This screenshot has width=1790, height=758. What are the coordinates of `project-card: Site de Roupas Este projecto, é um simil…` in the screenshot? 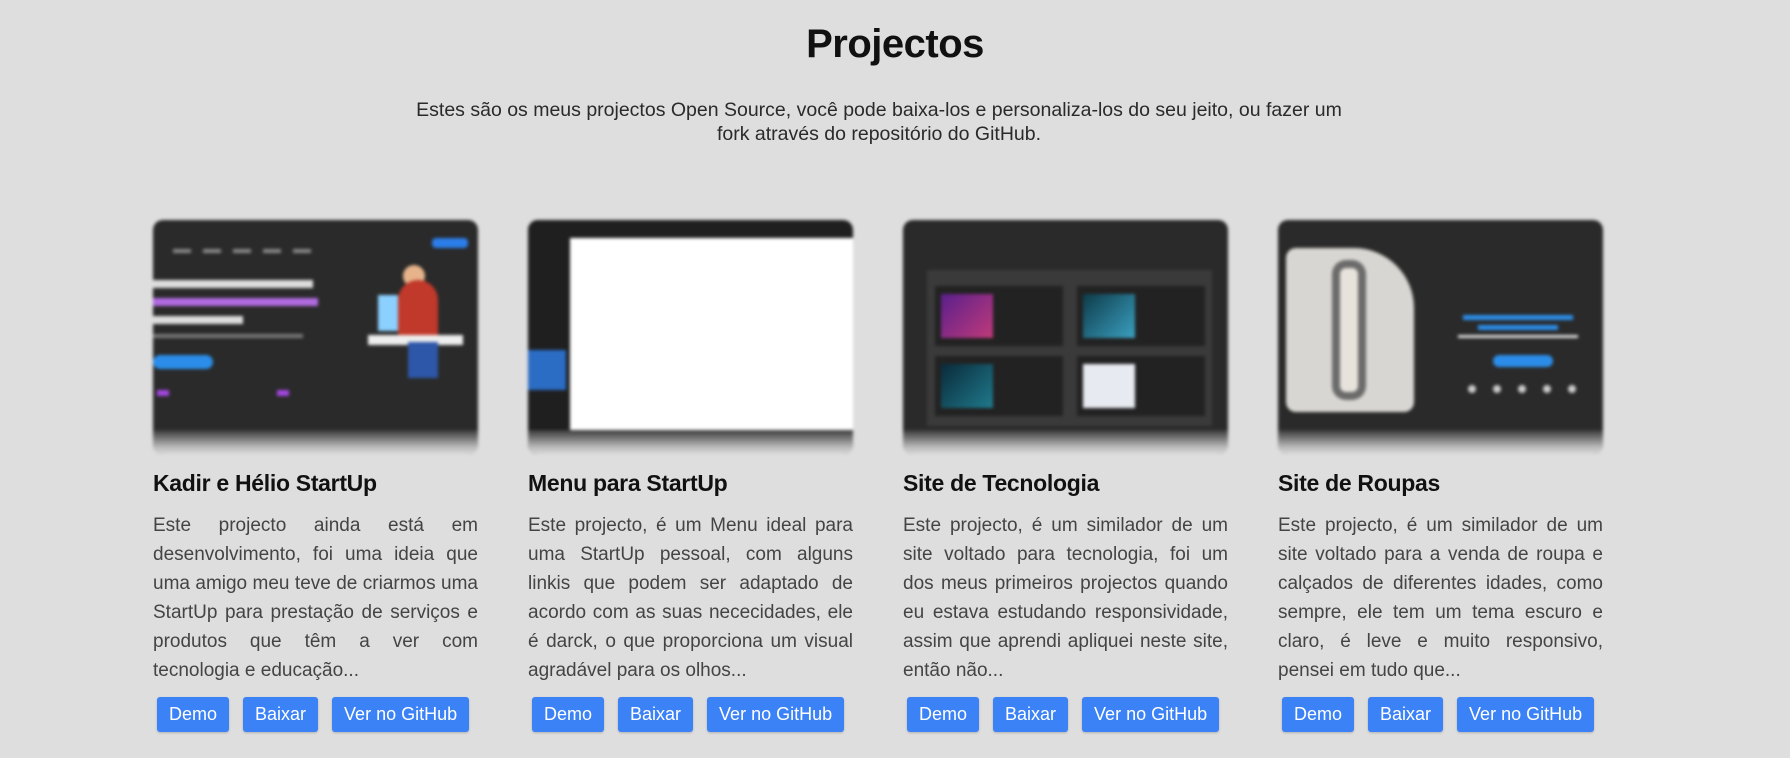 It's located at (1440, 476).